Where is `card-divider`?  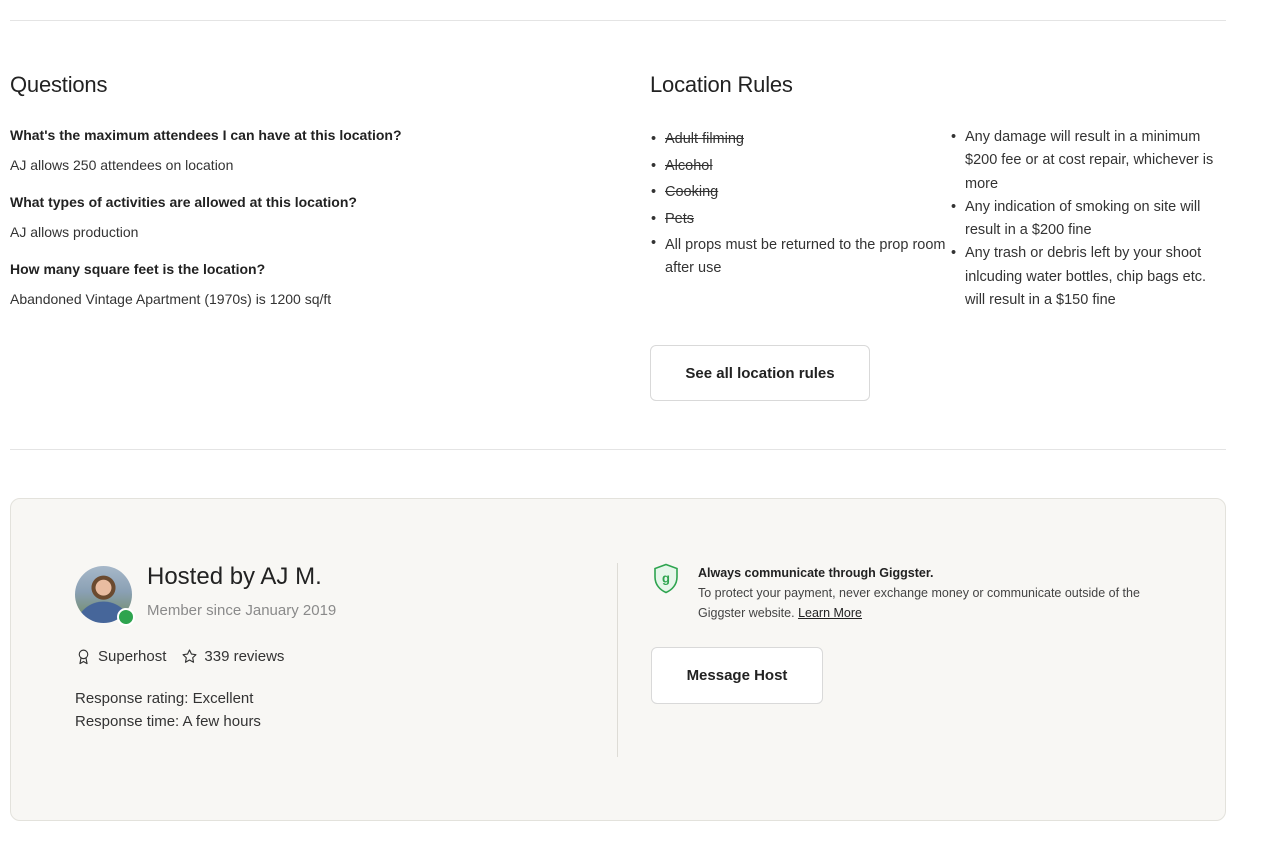
card-divider is located at coordinates (617, 660).